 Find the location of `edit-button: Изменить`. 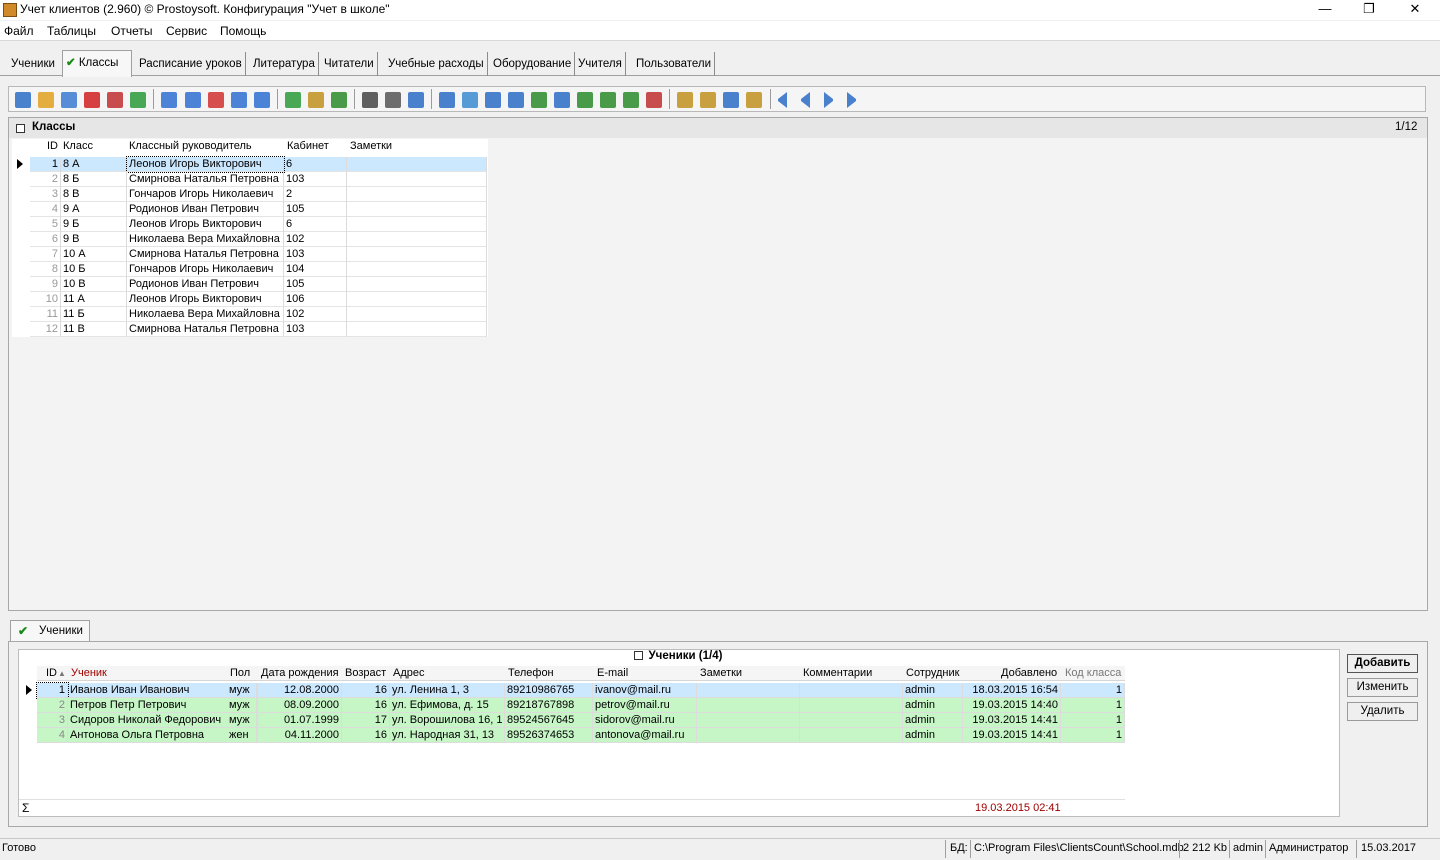

edit-button: Изменить is located at coordinates (1382, 687).